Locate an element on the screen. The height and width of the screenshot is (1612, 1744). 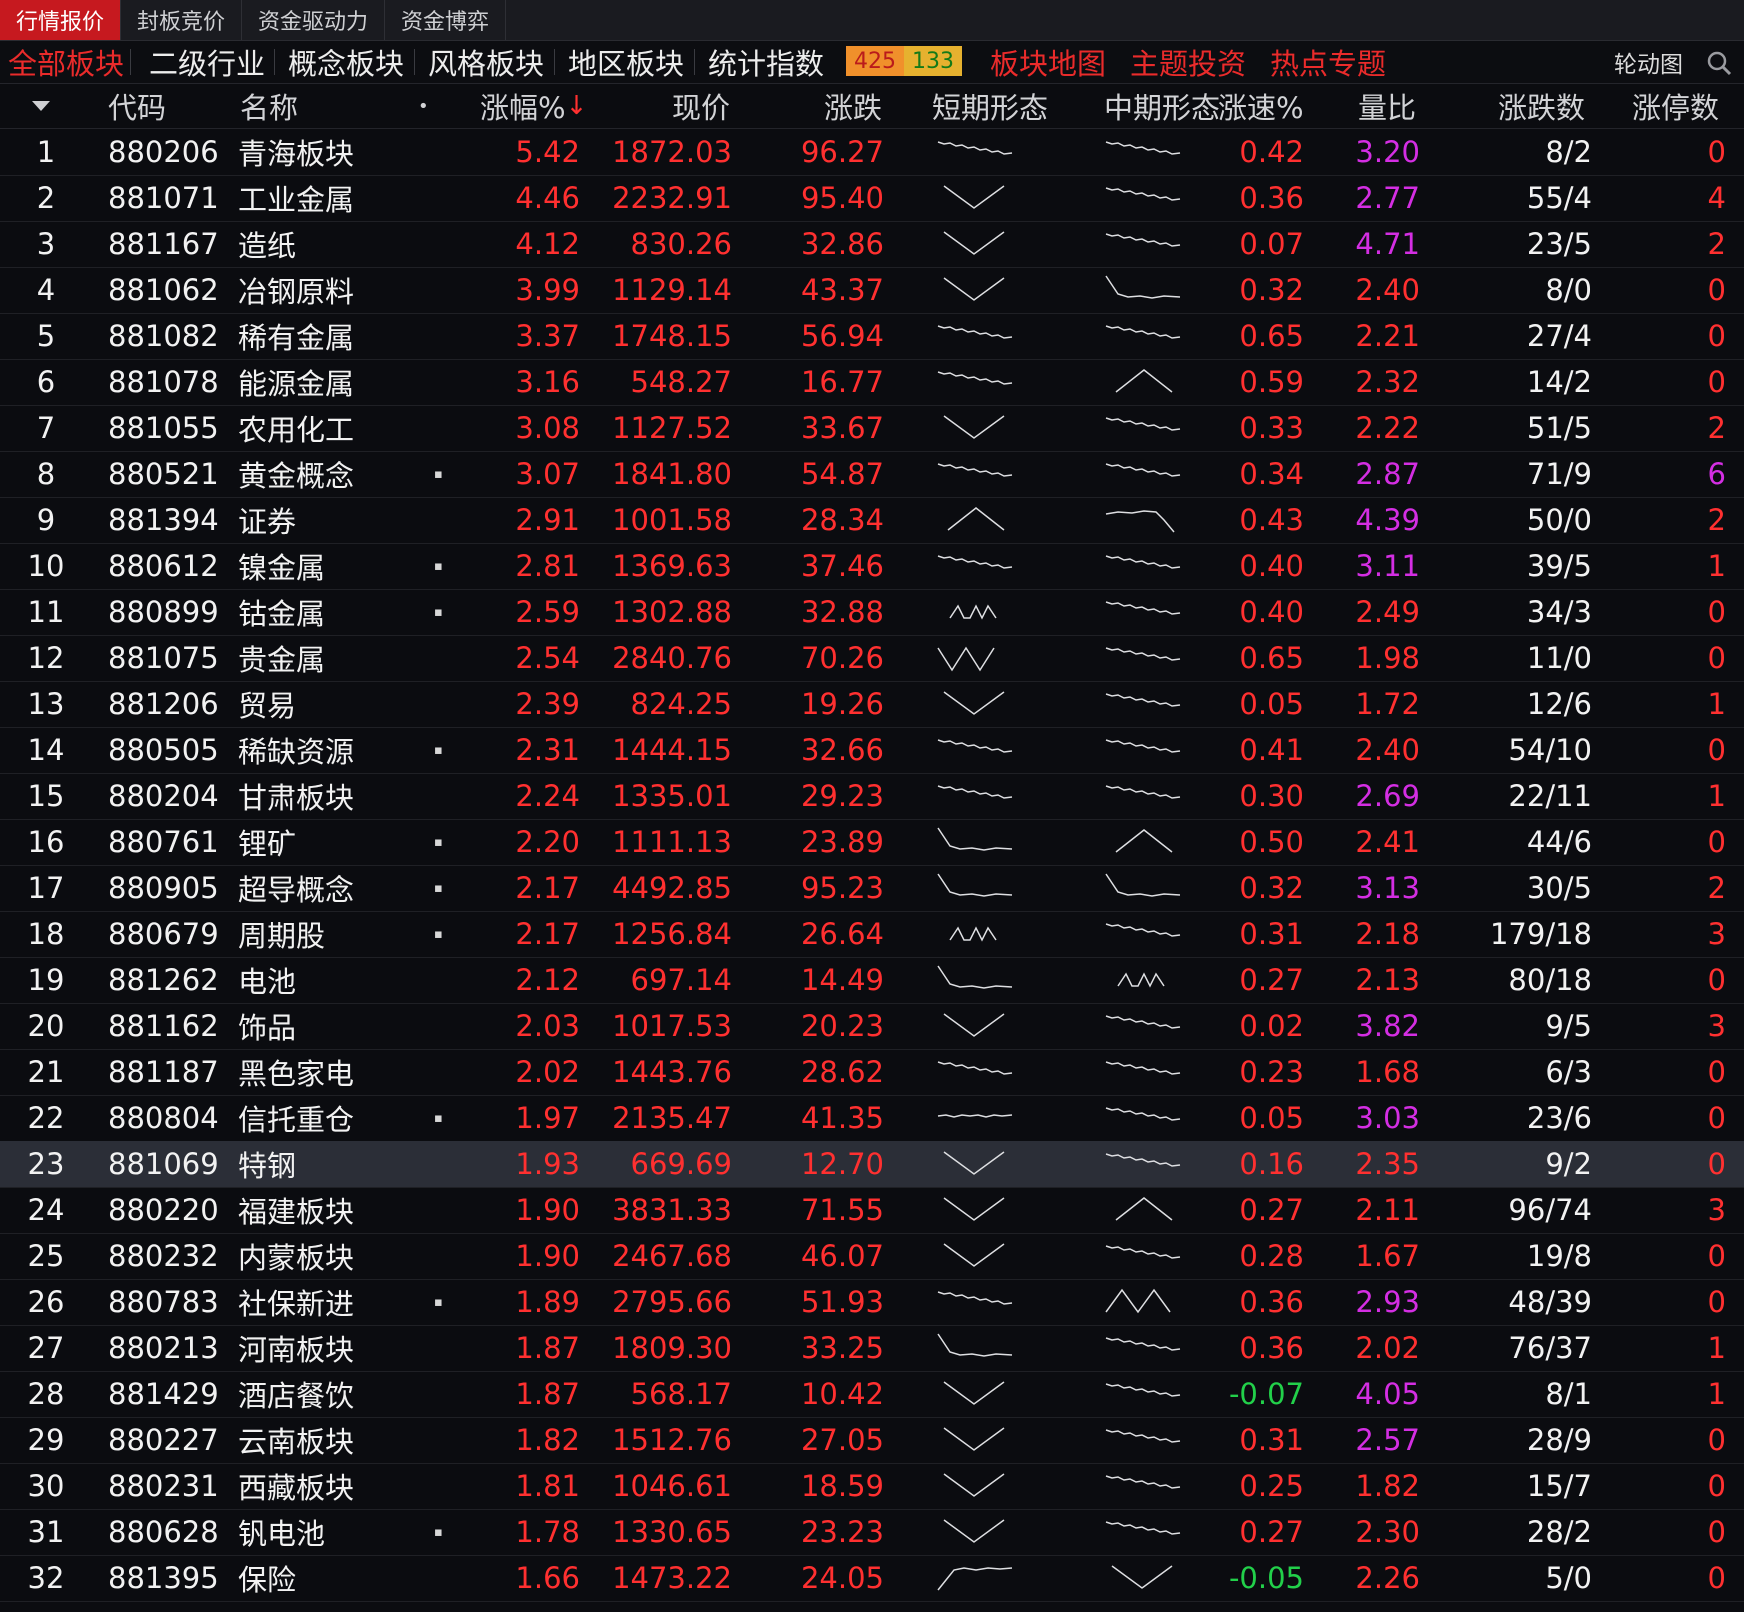
table-row: 19 881262 电池 2.12 697.14 14.49 0.27 2.13 80/18 0 is located at coordinates (872, 980).